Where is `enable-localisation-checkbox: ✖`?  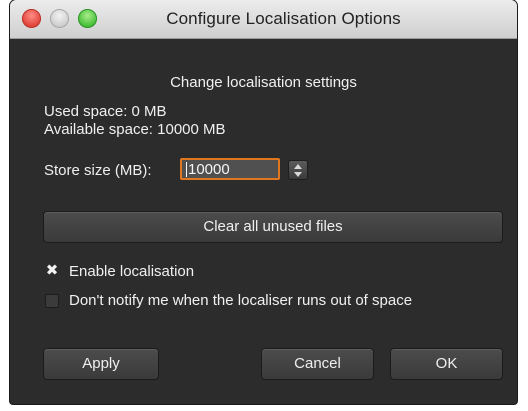
enable-localisation-checkbox: ✖ is located at coordinates (52, 270).